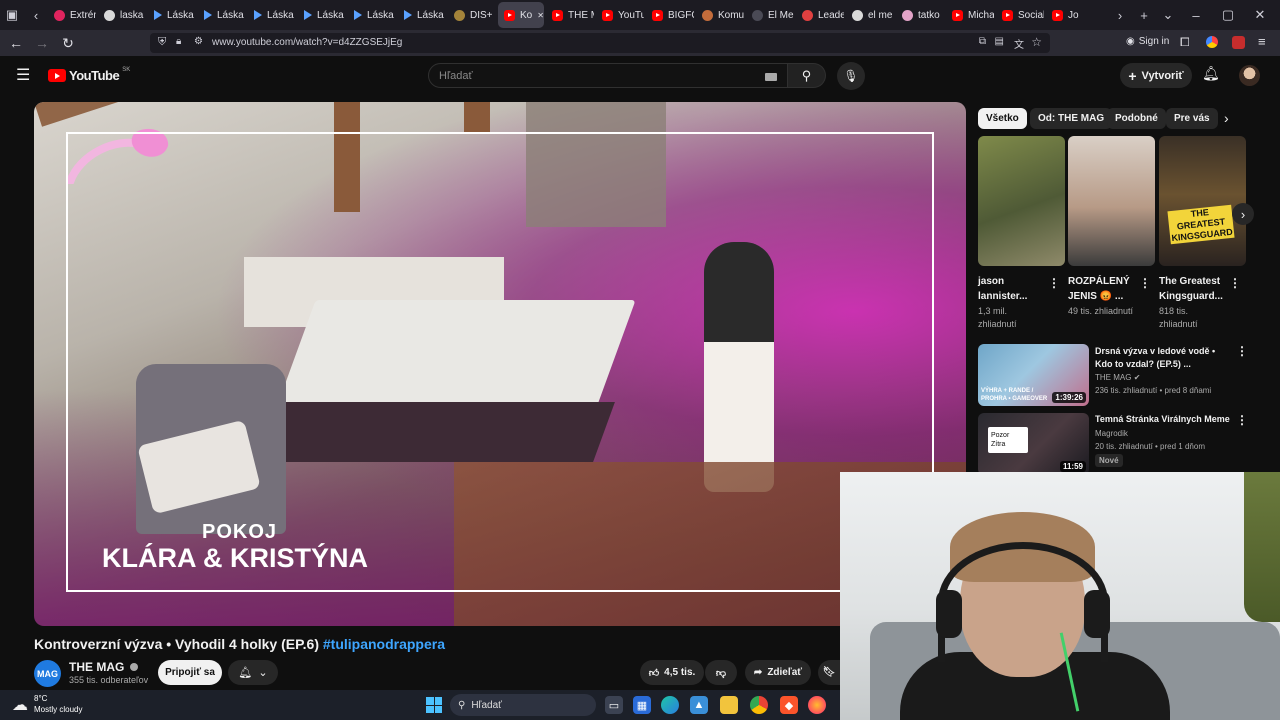 The image size is (1280, 720). What do you see at coordinates (1156, 75) in the screenshot?
I see `create-button: + Vytvoriť` at bounding box center [1156, 75].